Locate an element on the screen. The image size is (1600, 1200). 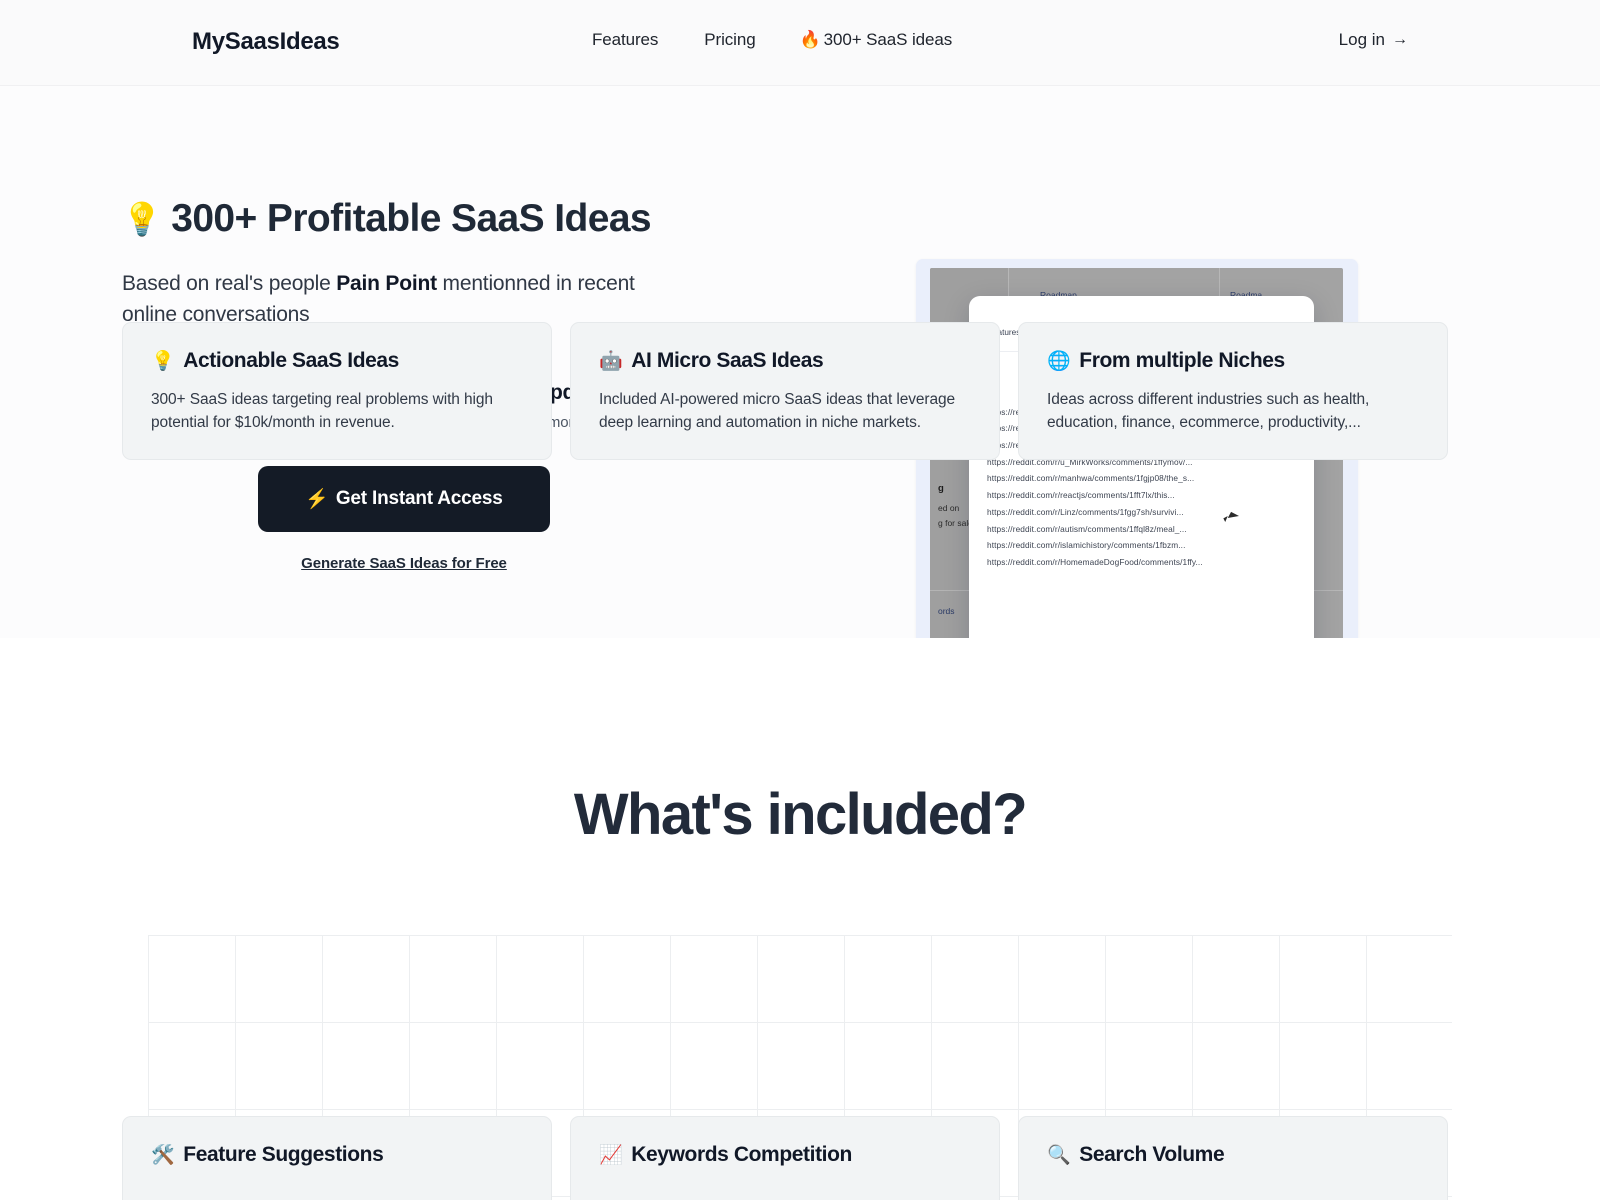
feature-card-title: Keywords Competition is located at coordinates (741, 1154).